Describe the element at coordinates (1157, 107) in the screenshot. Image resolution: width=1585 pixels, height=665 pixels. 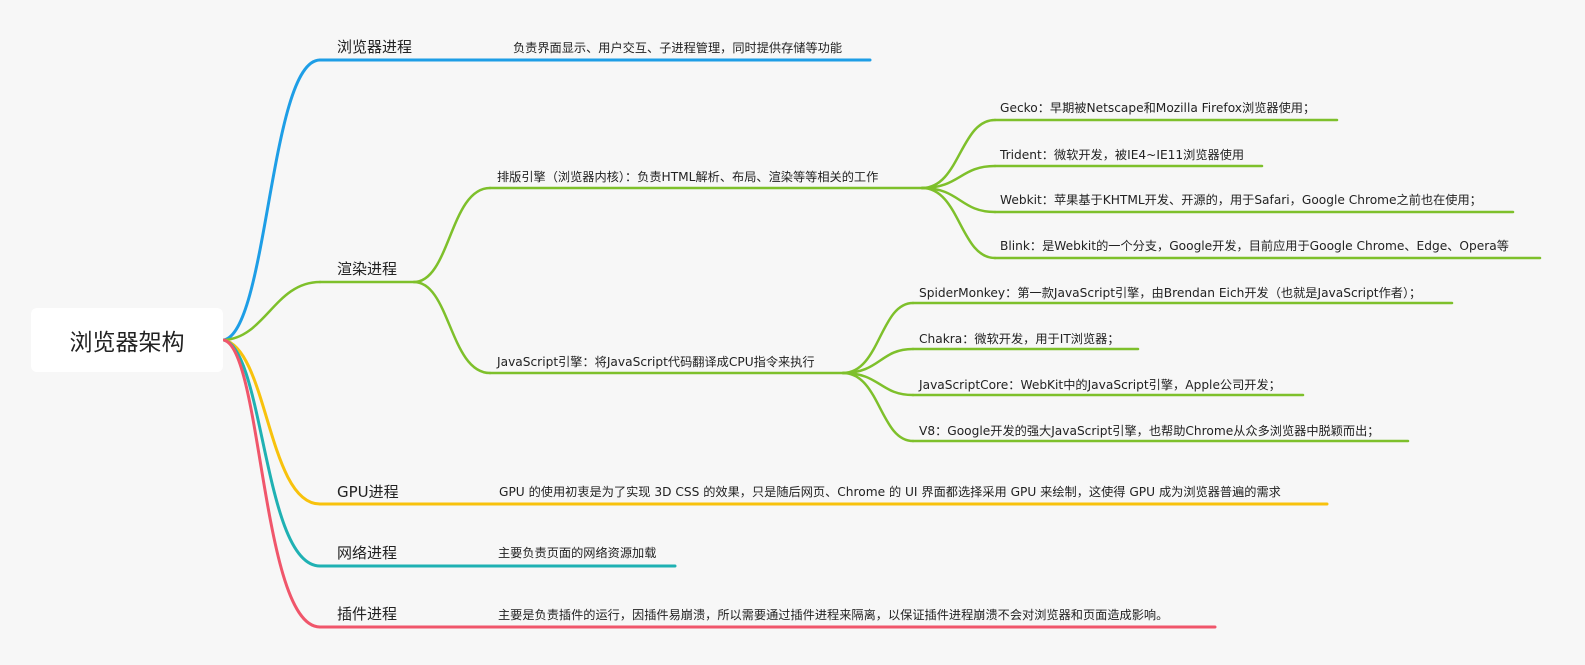
I see `node-gecko: Gecko：早期被Netscape和Mozilla Firefox浏览器使用；` at that location.